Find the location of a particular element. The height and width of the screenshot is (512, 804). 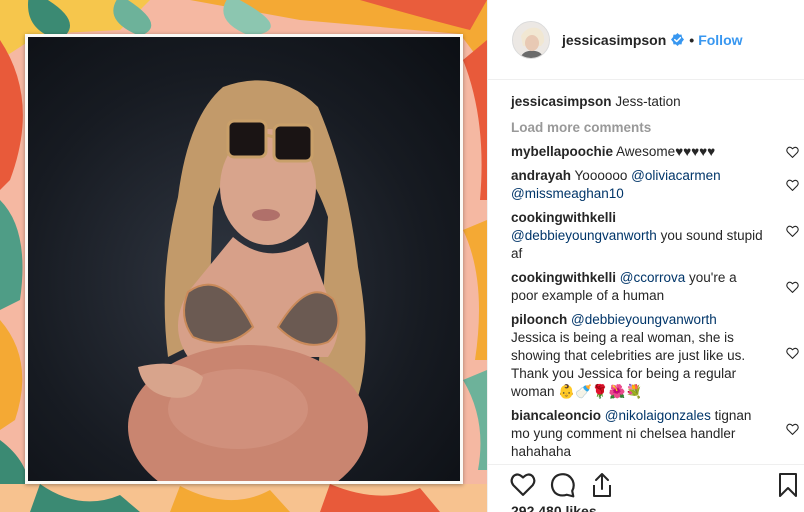

load-more-comments-button: Load more comments is located at coordinates (656, 127).